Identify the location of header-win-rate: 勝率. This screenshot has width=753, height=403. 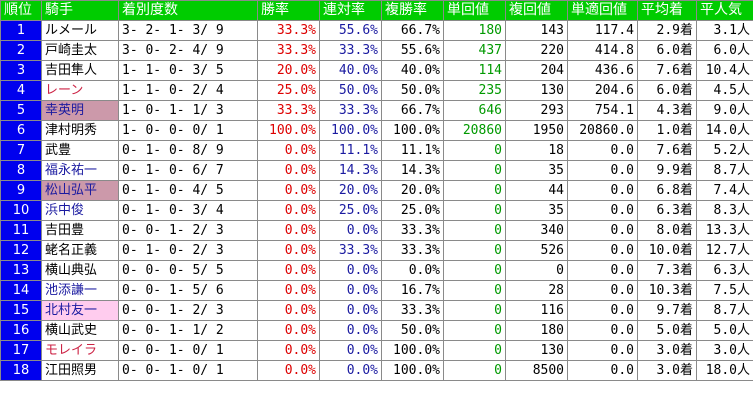
(288, 10).